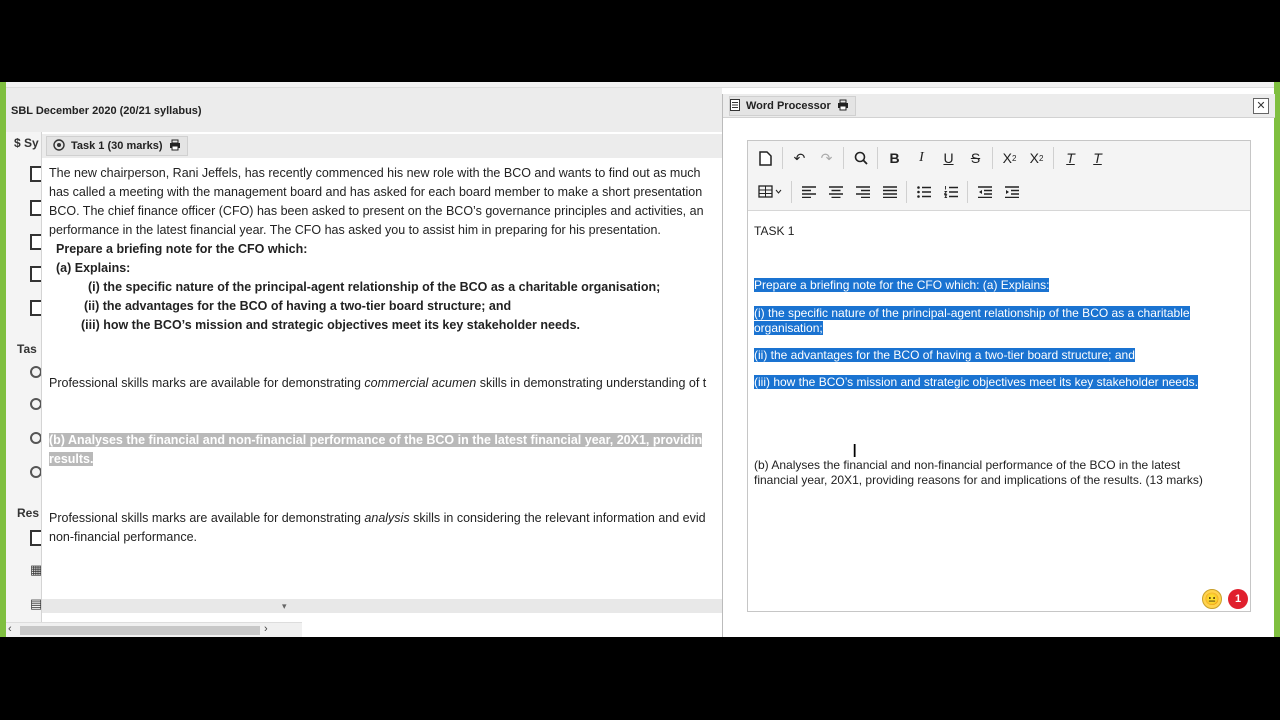  What do you see at coordinates (382, 606) in the screenshot?
I see `task-horizontal-scrollbar: ▾` at bounding box center [382, 606].